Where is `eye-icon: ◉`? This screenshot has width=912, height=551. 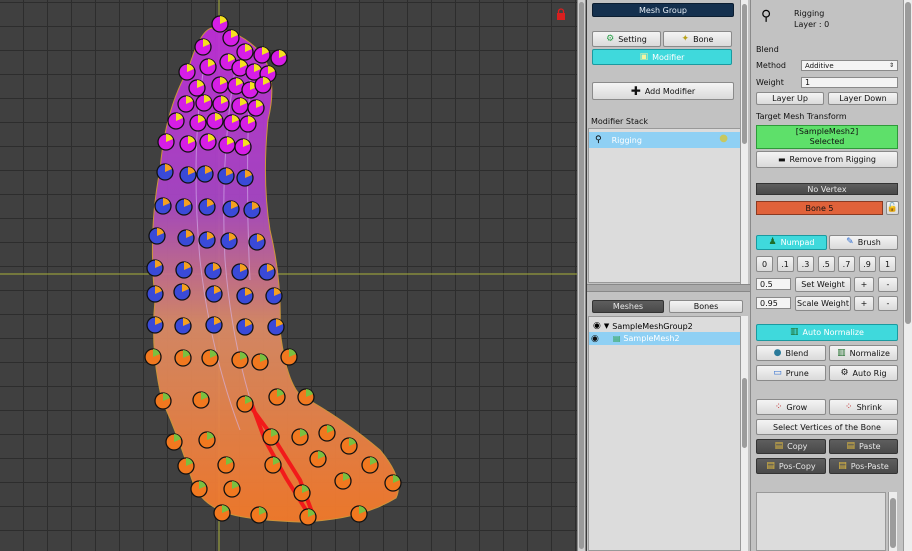 eye-icon: ◉ is located at coordinates (597, 326).